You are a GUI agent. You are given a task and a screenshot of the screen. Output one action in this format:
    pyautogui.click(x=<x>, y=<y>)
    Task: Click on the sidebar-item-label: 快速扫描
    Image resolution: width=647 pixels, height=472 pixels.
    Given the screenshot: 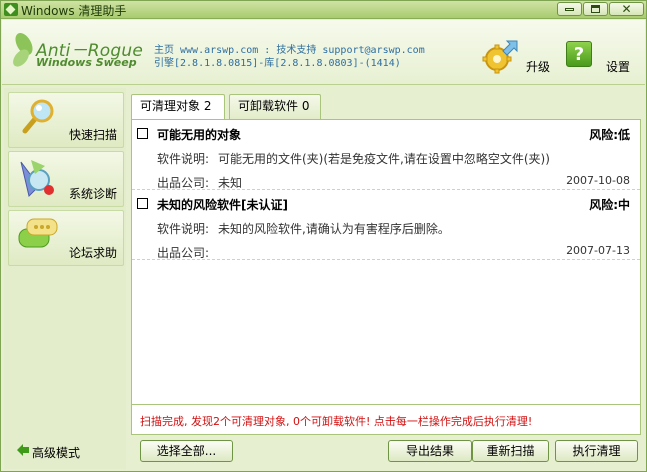 What is the action you would take?
    pyautogui.click(x=93, y=135)
    